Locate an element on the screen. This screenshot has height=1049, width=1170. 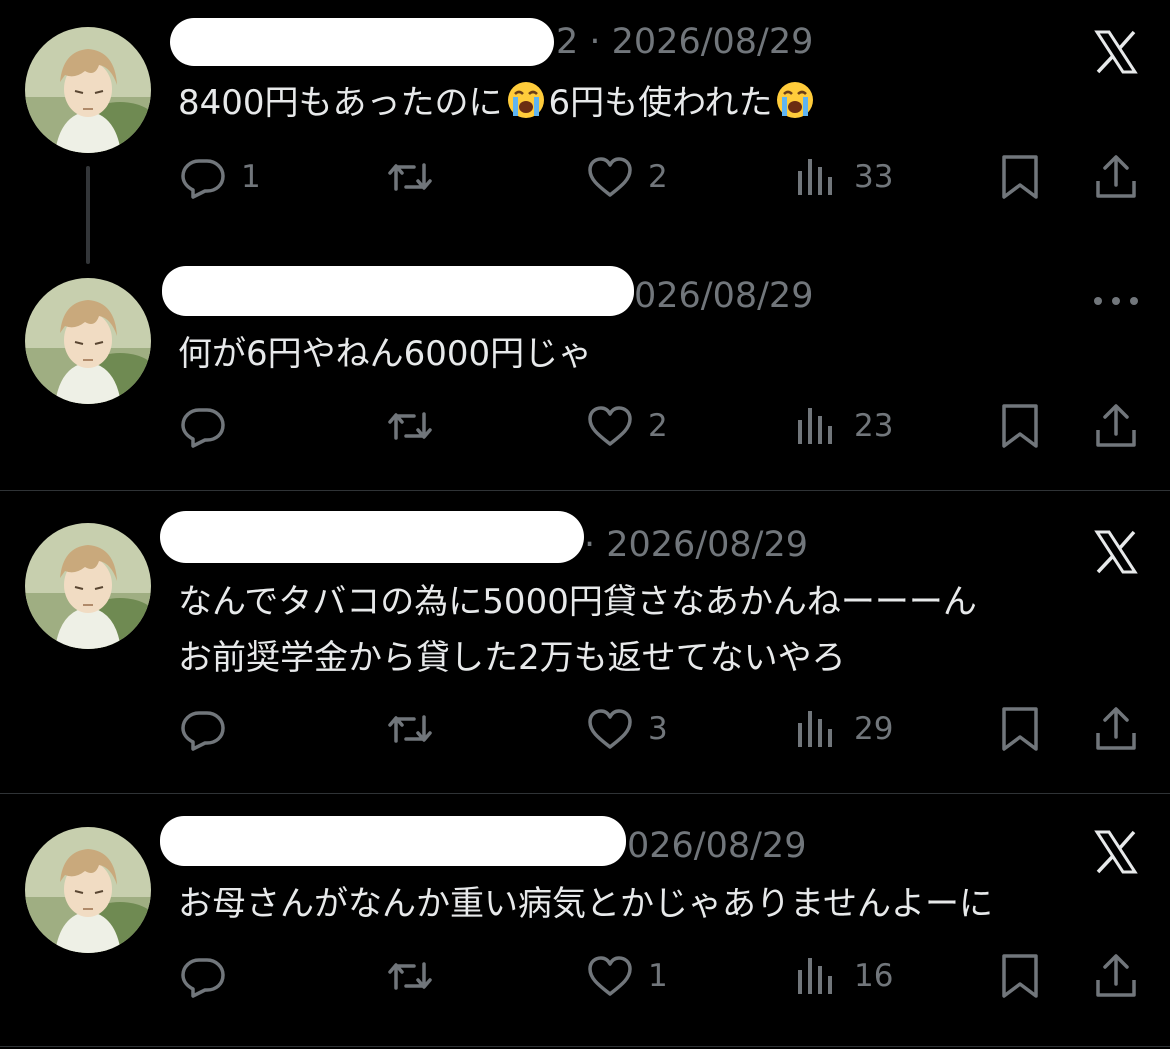
like-count: 1 is located at coordinates (658, 976).